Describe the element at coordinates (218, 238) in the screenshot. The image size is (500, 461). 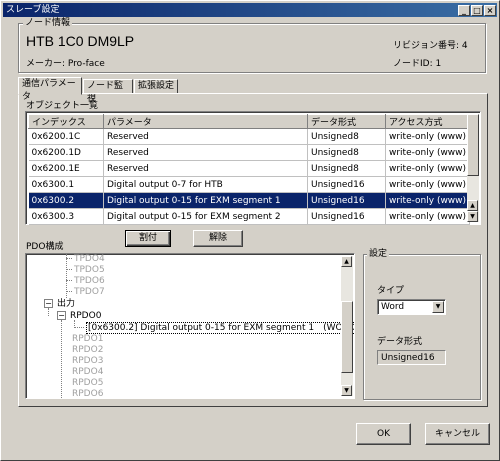
I see `release-button: 解除` at that location.